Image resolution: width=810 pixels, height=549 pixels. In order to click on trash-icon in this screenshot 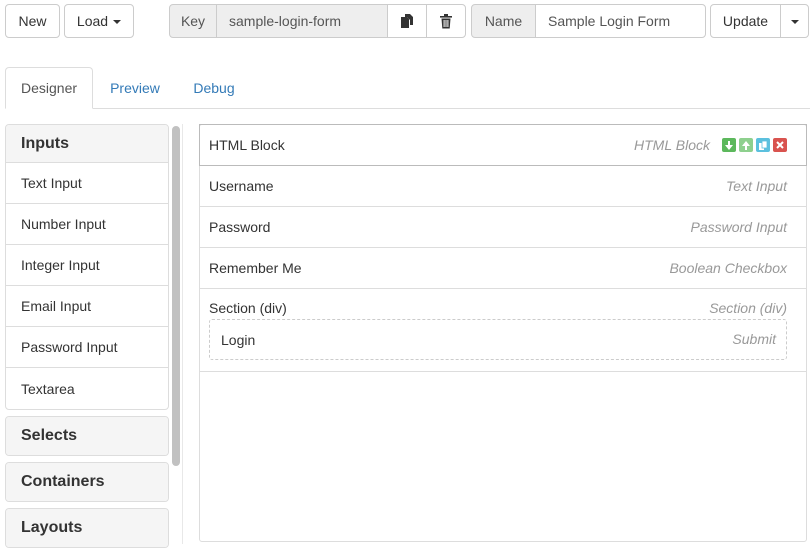, I will do `click(446, 20)`.